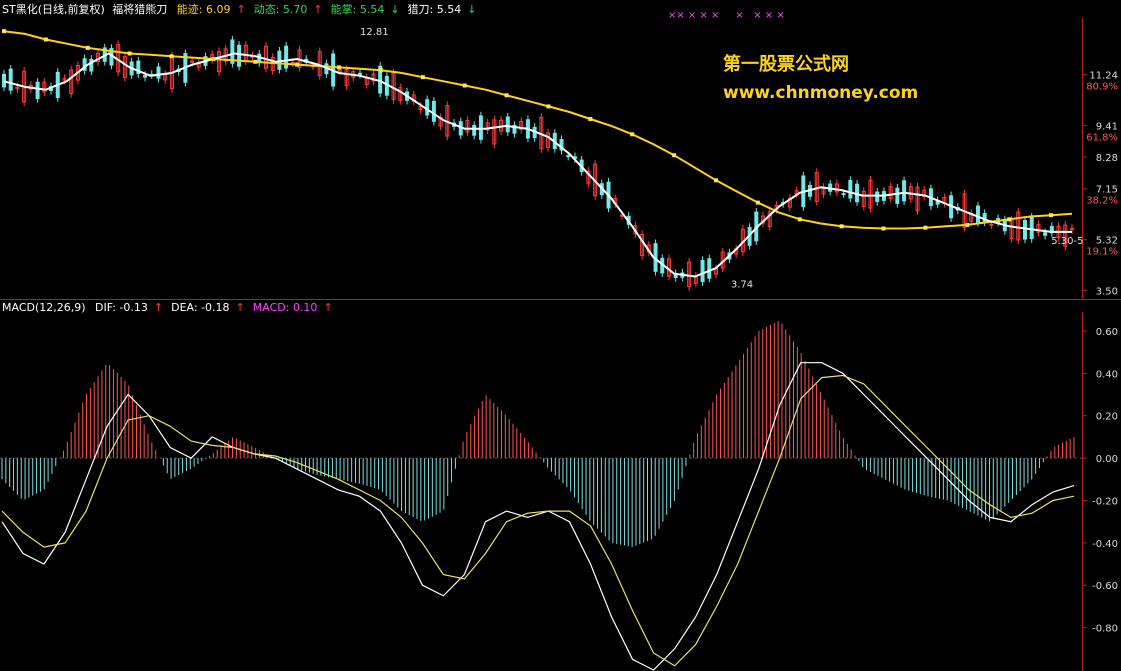 This screenshot has width=1121, height=671. I want to click on price-tick-label: 8.28, so click(1107, 158).